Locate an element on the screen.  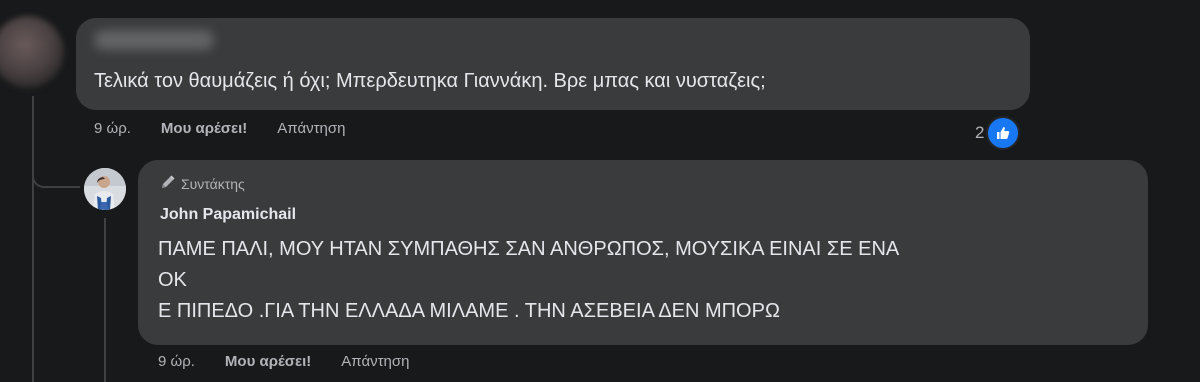
author-badge-label: Συντάκτης is located at coordinates (213, 183).